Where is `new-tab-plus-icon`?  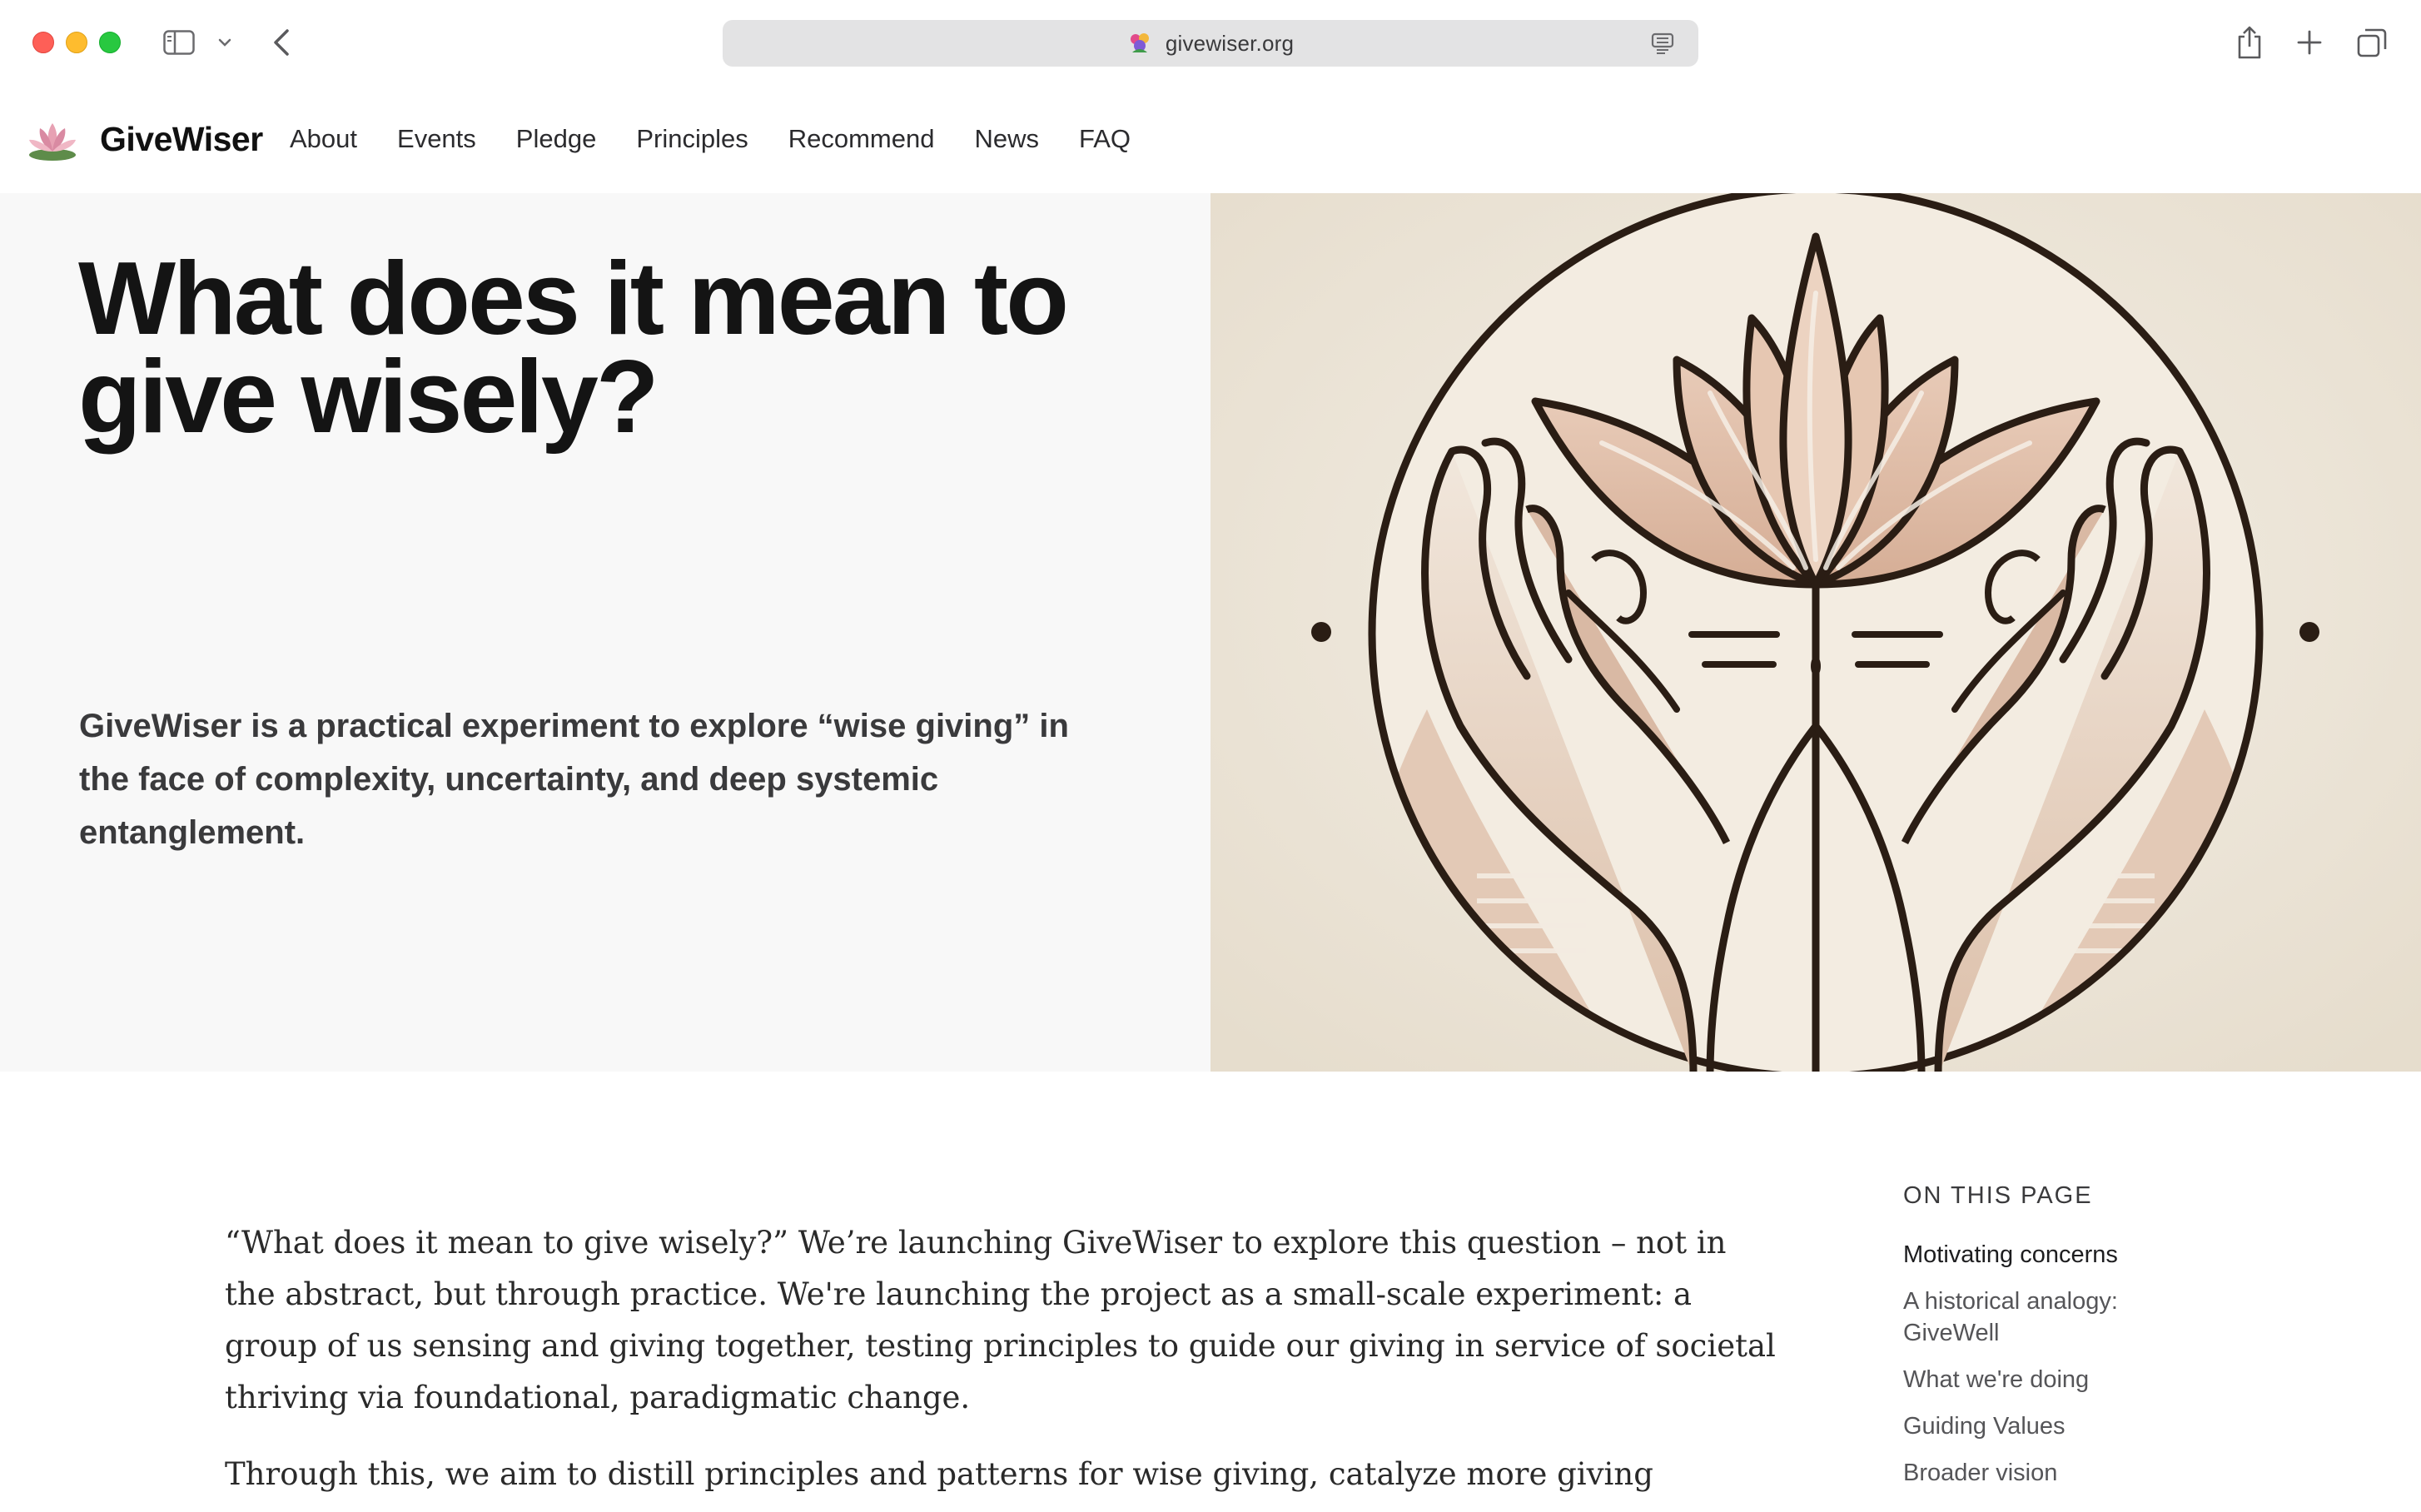 new-tab-plus-icon is located at coordinates (2309, 43).